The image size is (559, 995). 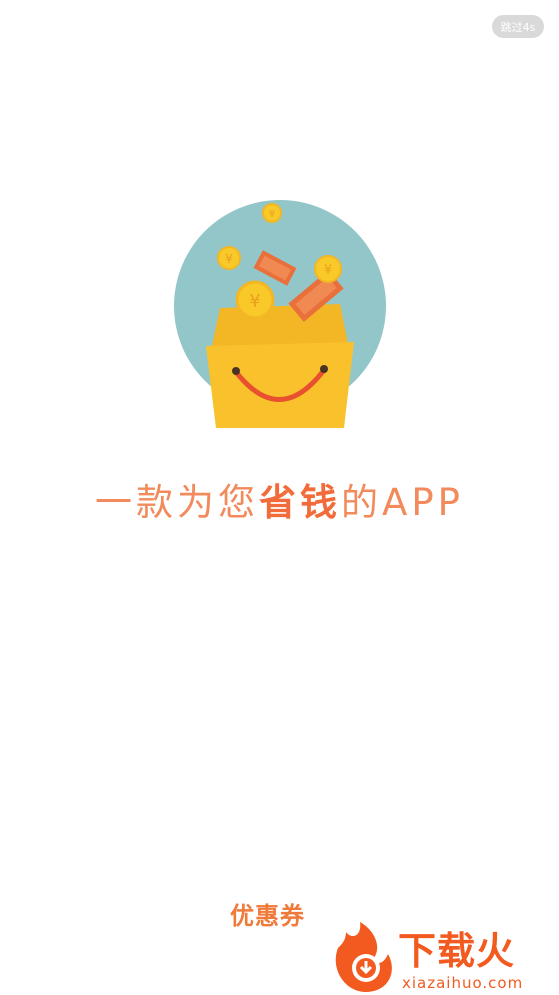 I want to click on watermark: 下载火 xiazaihuo.com, so click(x=444, y=956).